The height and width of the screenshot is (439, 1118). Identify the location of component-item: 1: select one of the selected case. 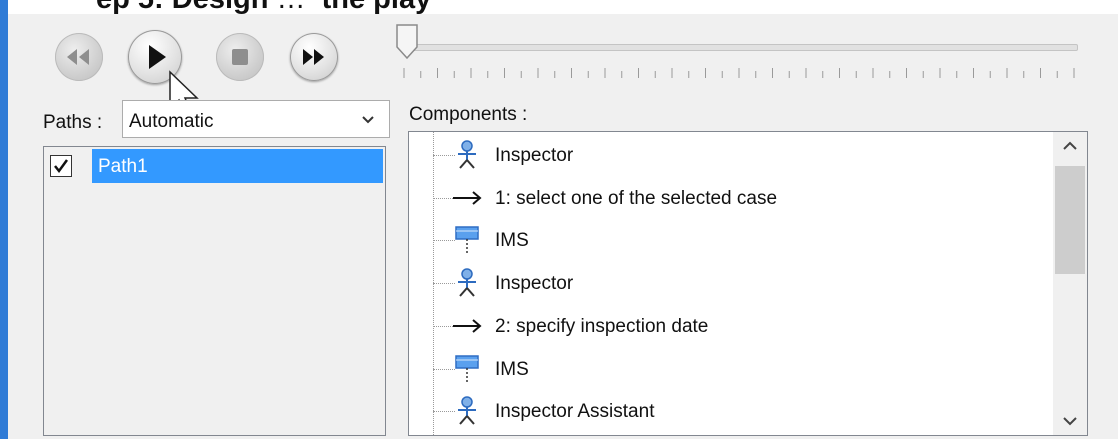
(729, 198).